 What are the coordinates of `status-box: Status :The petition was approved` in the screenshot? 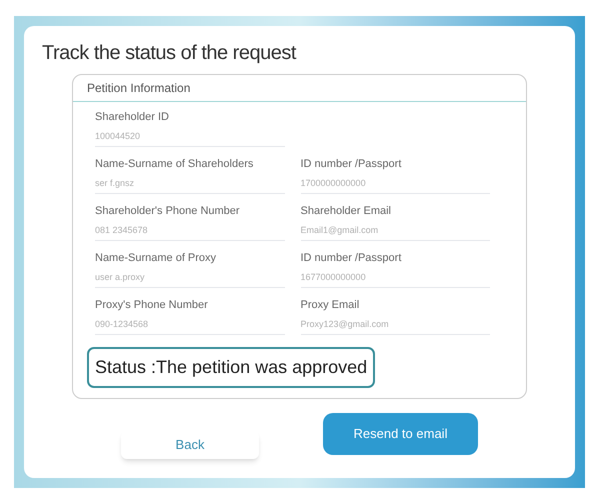 It's located at (231, 367).